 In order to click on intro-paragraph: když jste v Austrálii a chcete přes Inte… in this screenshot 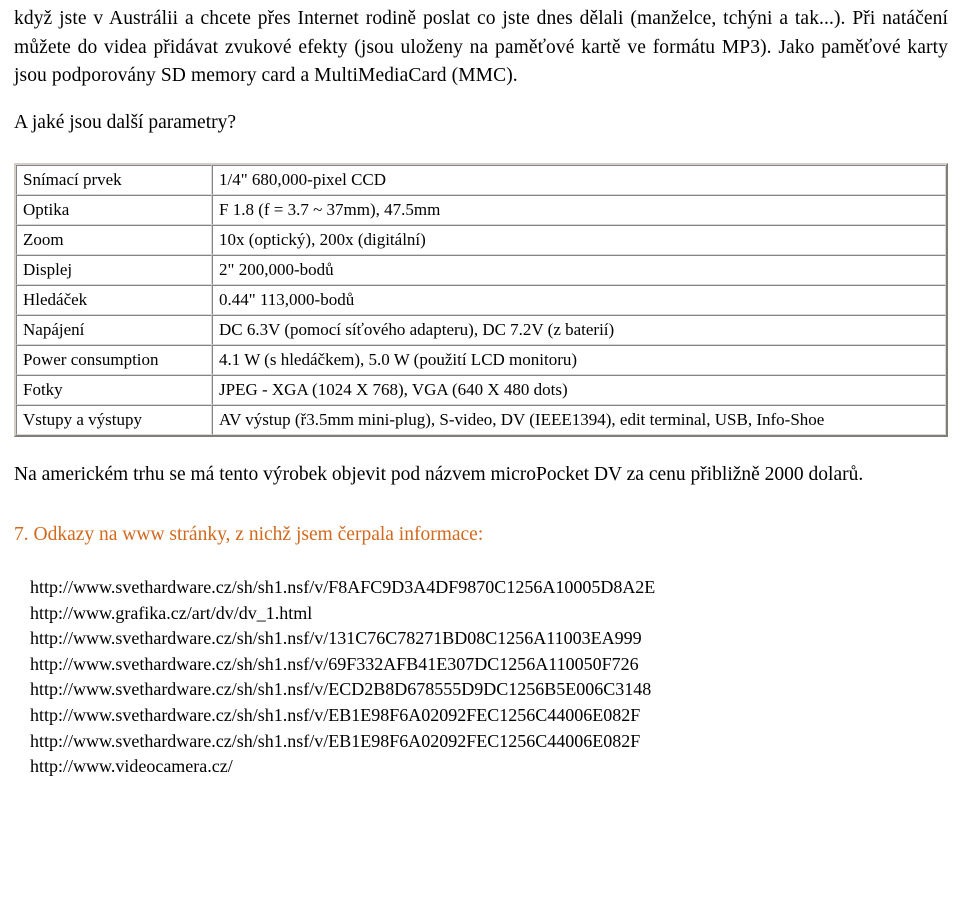, I will do `click(481, 47)`.